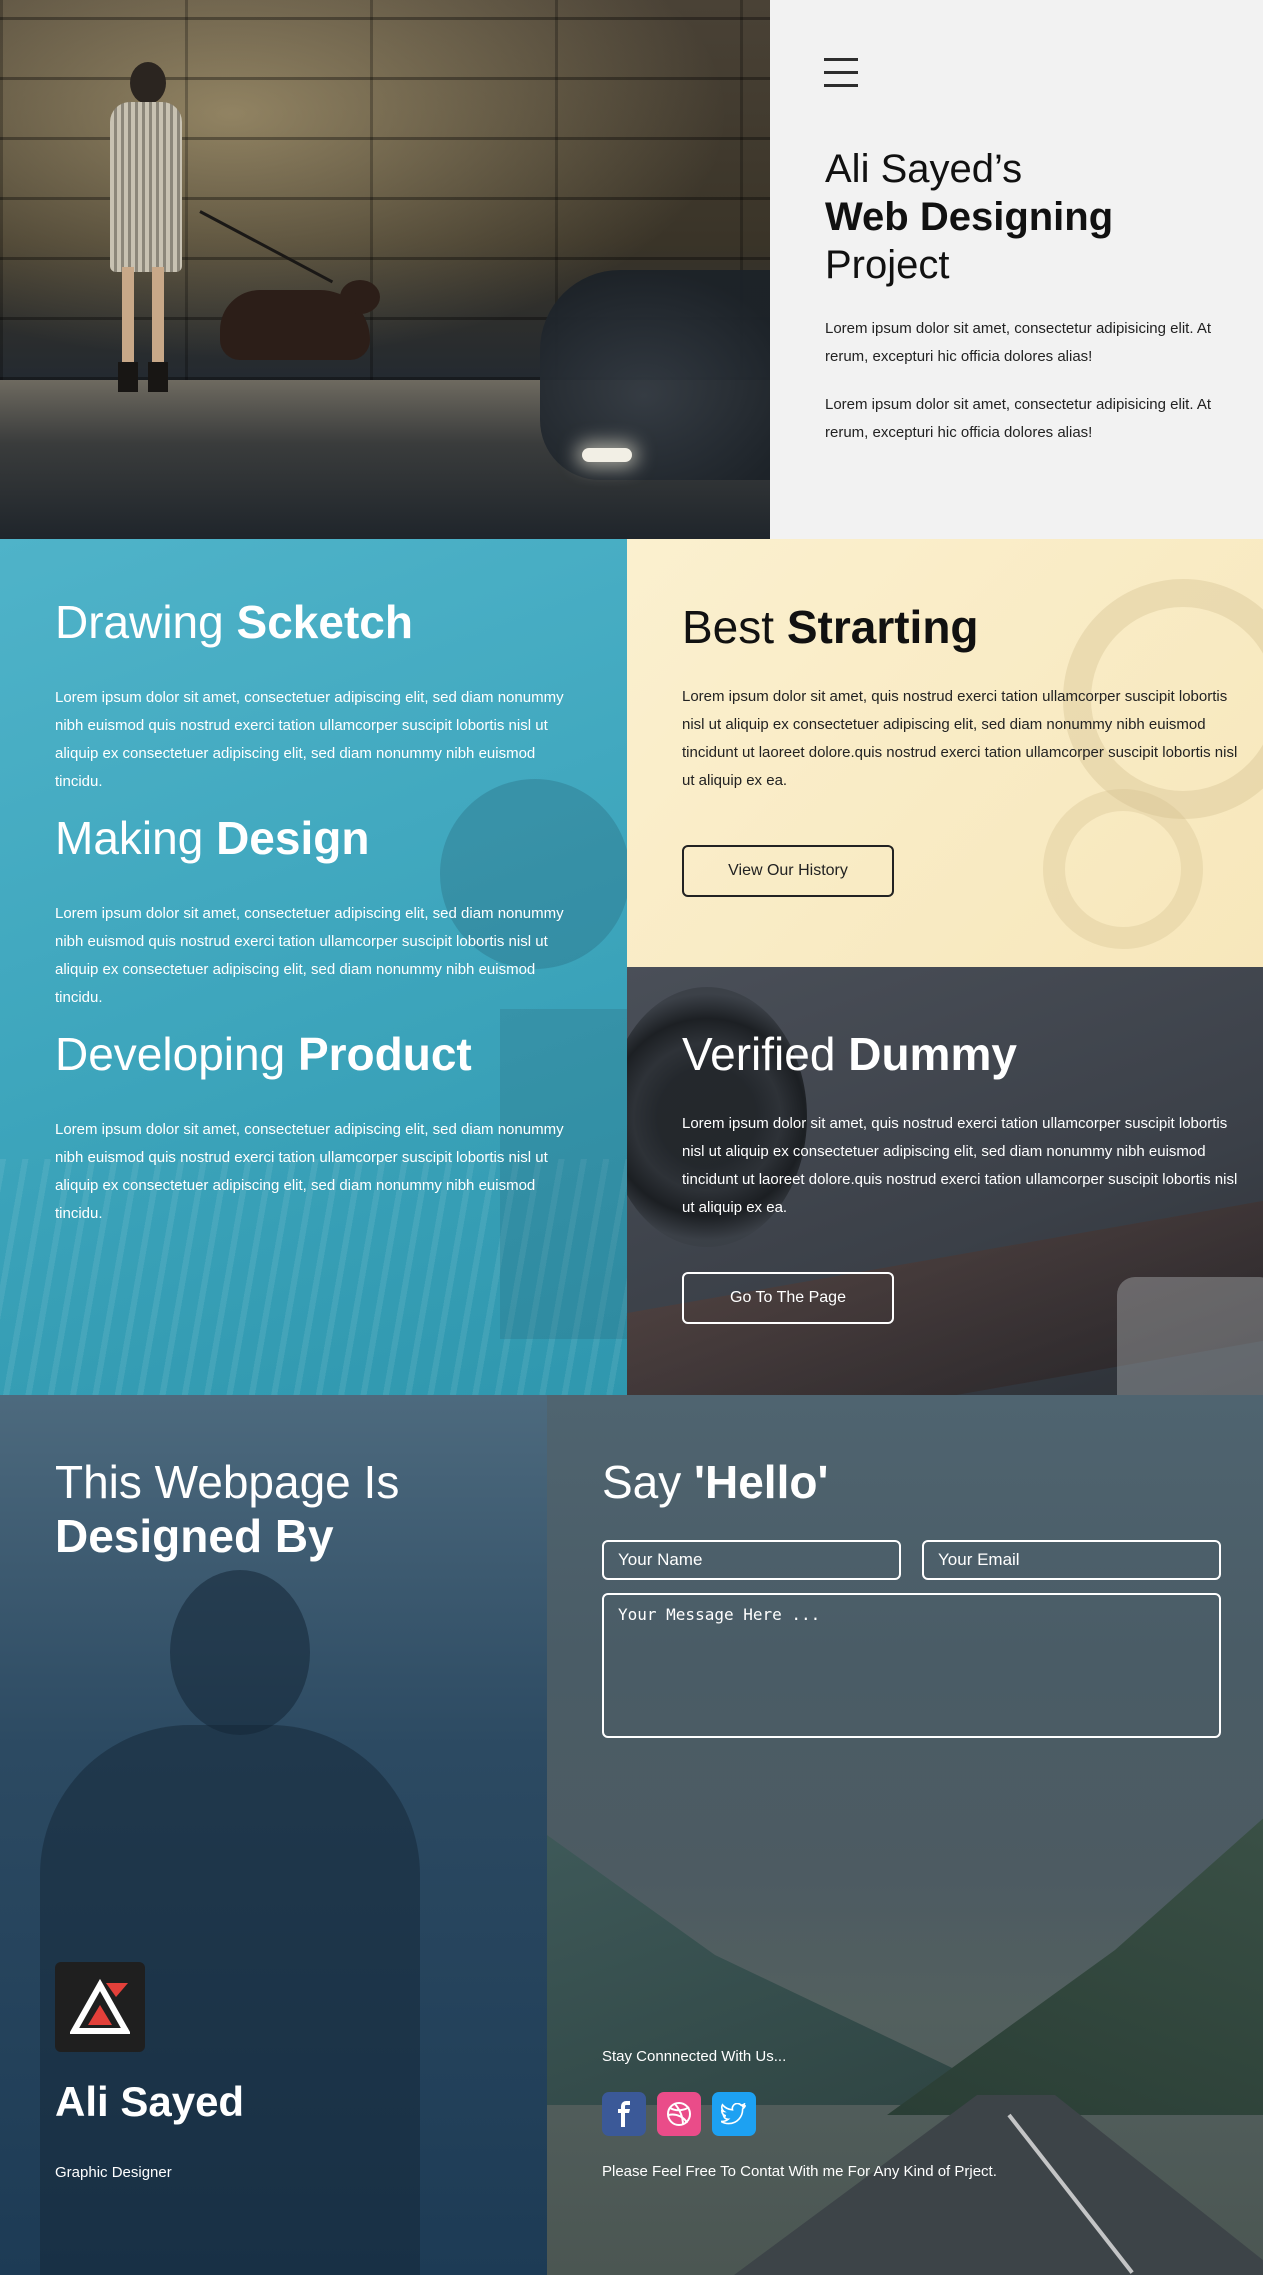 Image resolution: width=1263 pixels, height=2275 pixels. What do you see at coordinates (113, 2172) in the screenshot?
I see `designer-role: Graphic Designer` at bounding box center [113, 2172].